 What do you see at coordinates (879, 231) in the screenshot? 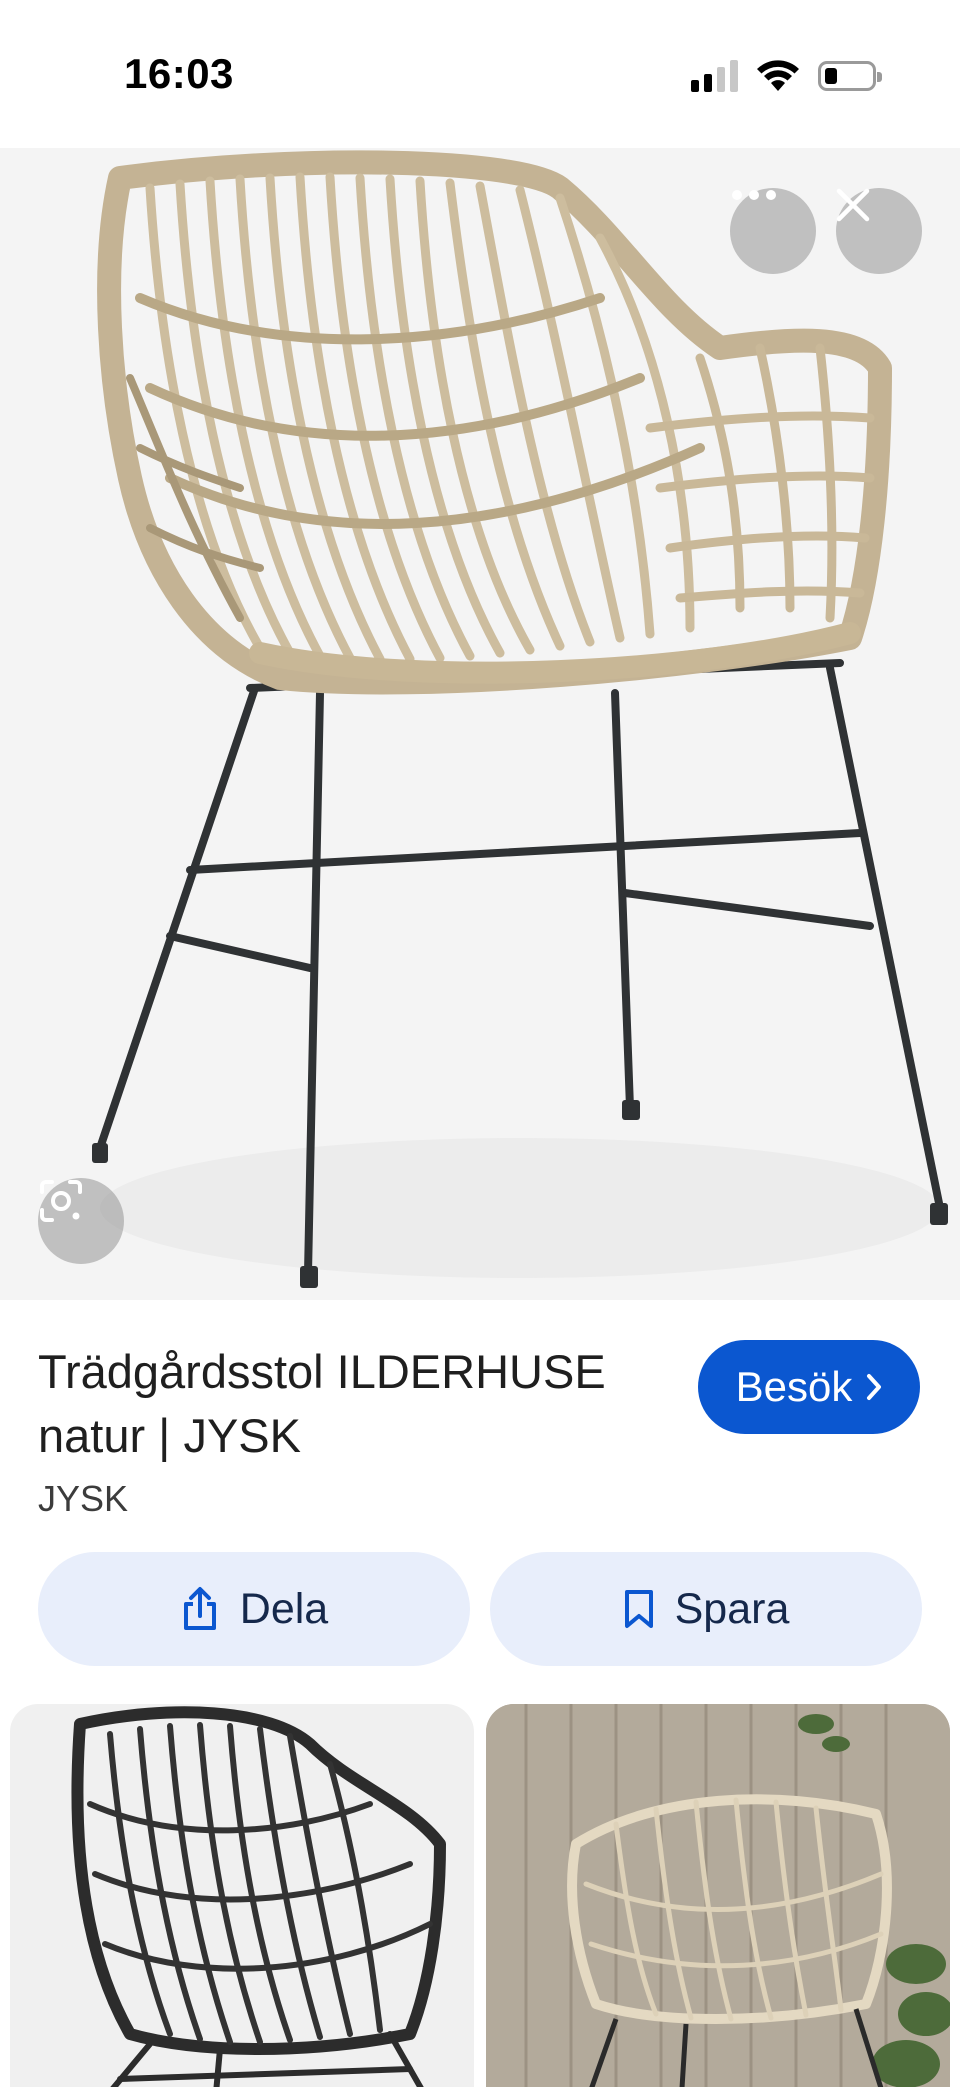
I see `close-button` at bounding box center [879, 231].